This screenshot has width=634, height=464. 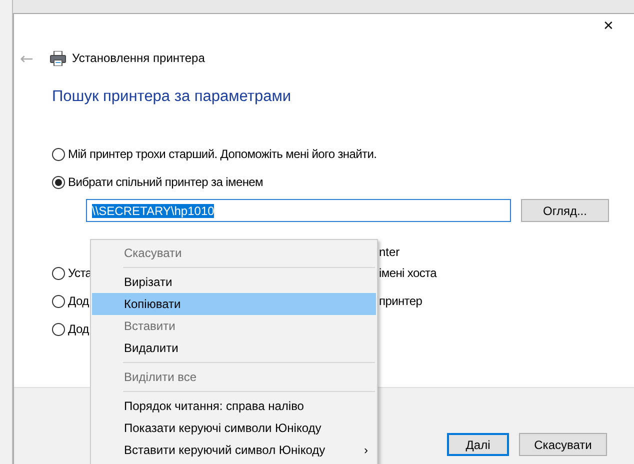 What do you see at coordinates (153, 211) in the screenshot?
I see `field-value: \\SECRETARY\hp1010` at bounding box center [153, 211].